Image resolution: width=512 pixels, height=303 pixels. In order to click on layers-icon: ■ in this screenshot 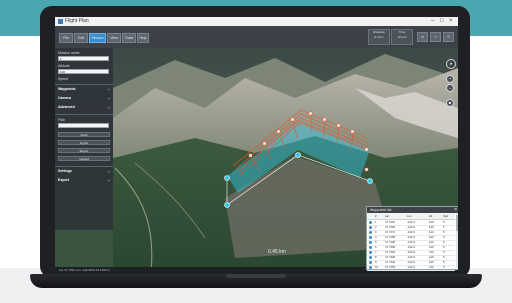, I will do `click(450, 103)`.